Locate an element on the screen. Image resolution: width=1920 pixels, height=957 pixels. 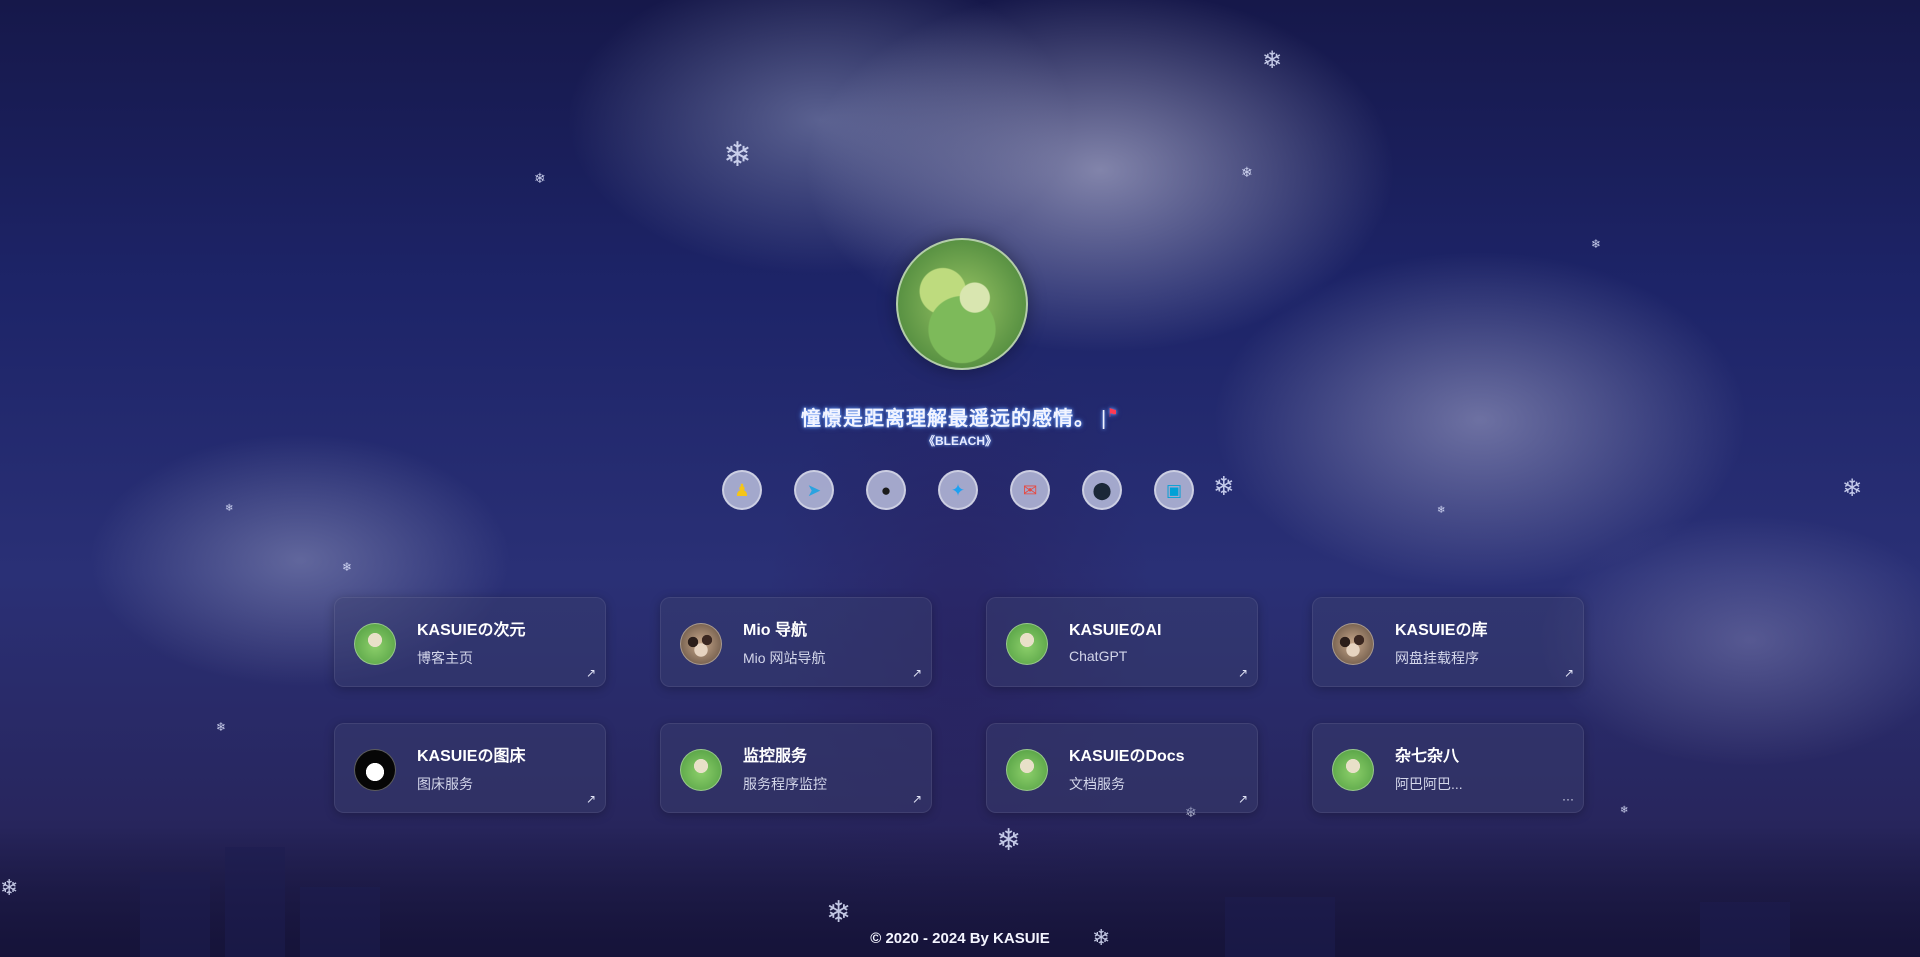
github-icon: ● is located at coordinates (886, 490).